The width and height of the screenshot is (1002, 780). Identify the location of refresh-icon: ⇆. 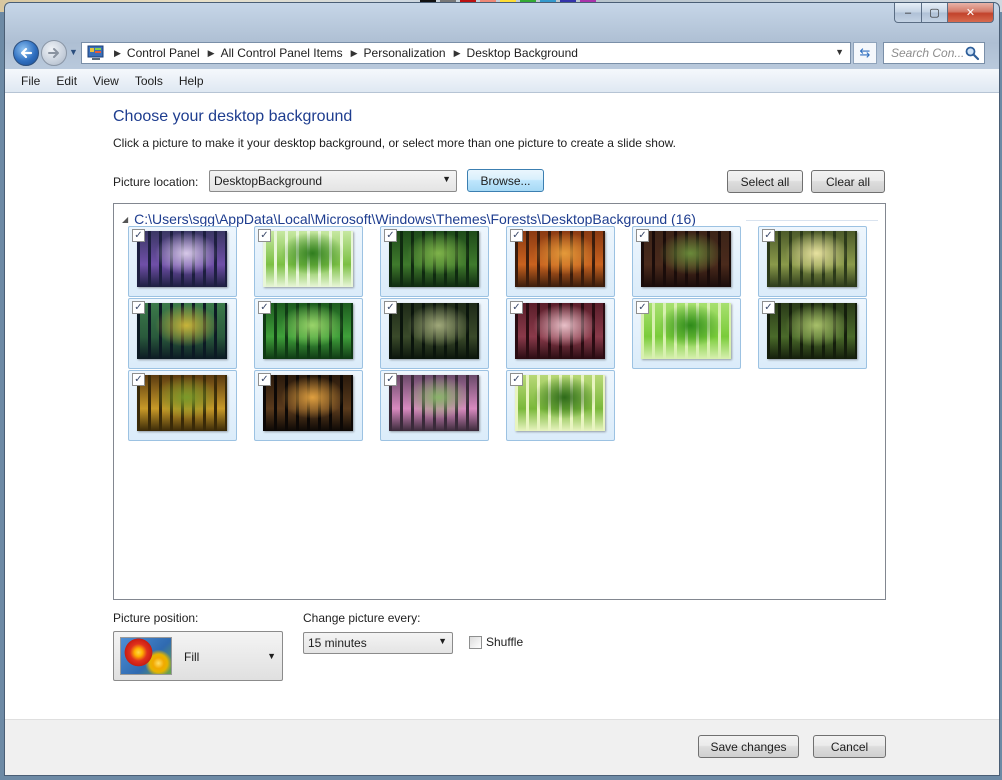
(865, 52).